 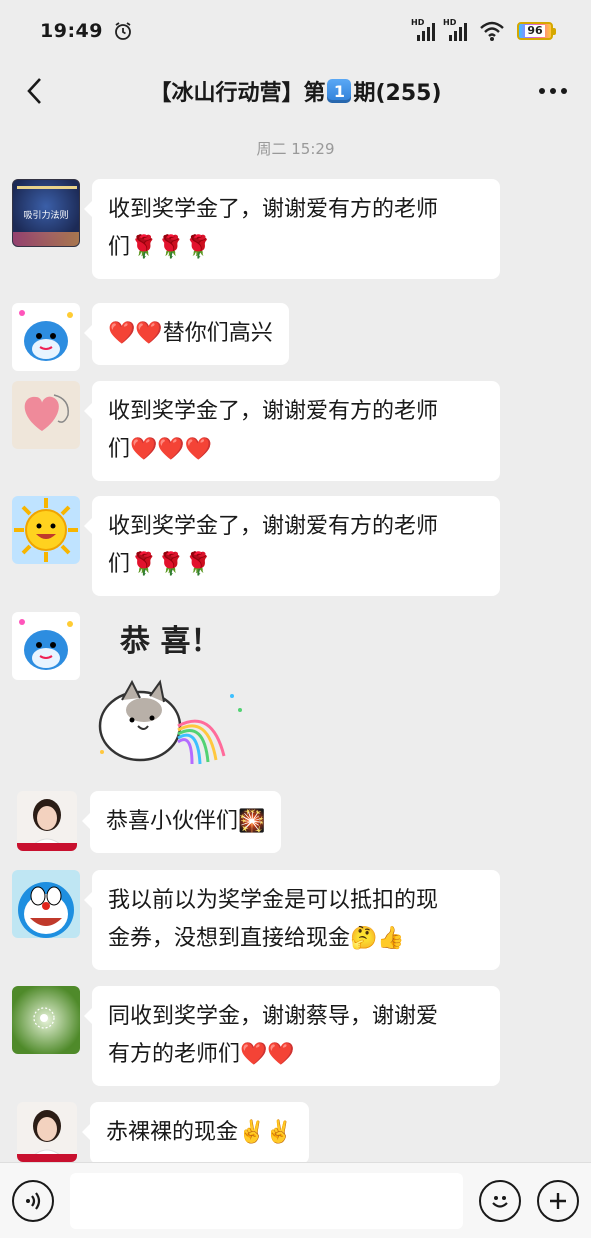 I want to click on message-item: 恭 喜！, so click(x=137, y=692).